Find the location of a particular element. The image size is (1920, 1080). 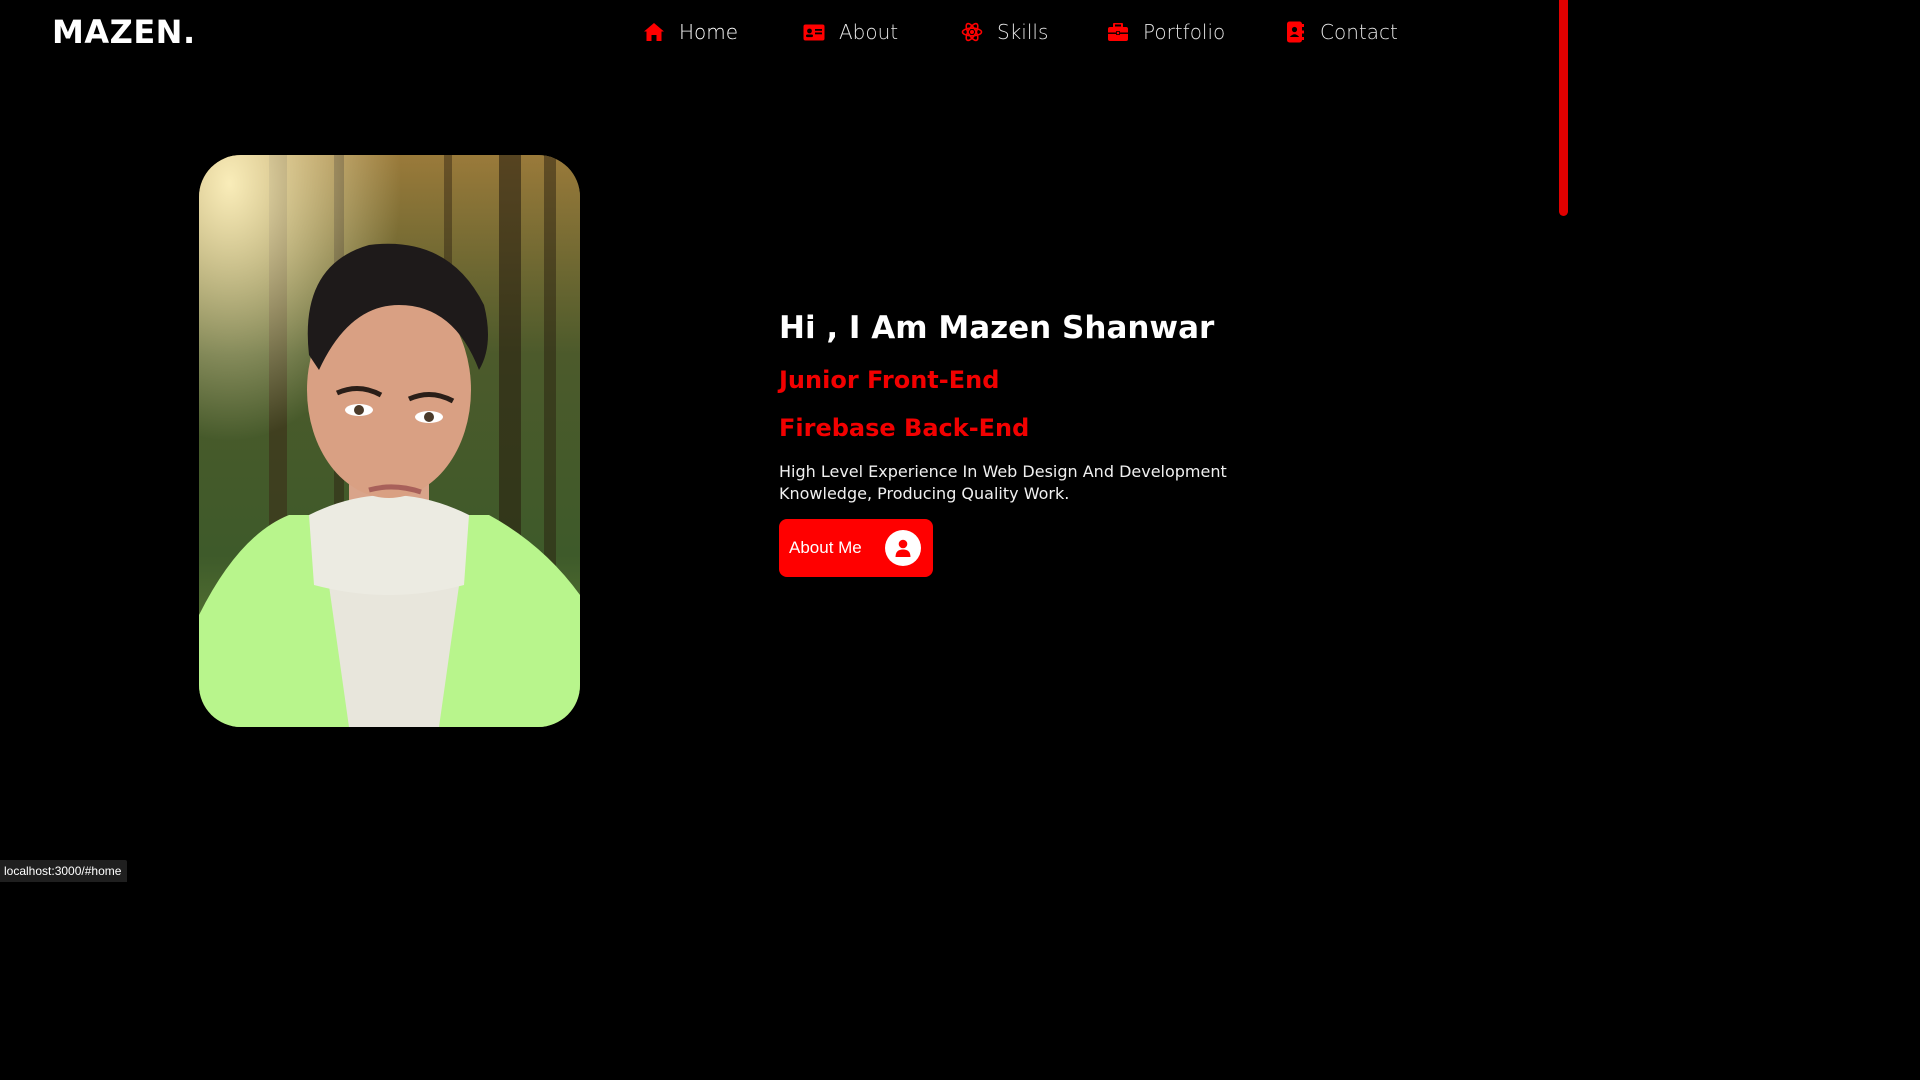

profile-photo is located at coordinates (389, 441).